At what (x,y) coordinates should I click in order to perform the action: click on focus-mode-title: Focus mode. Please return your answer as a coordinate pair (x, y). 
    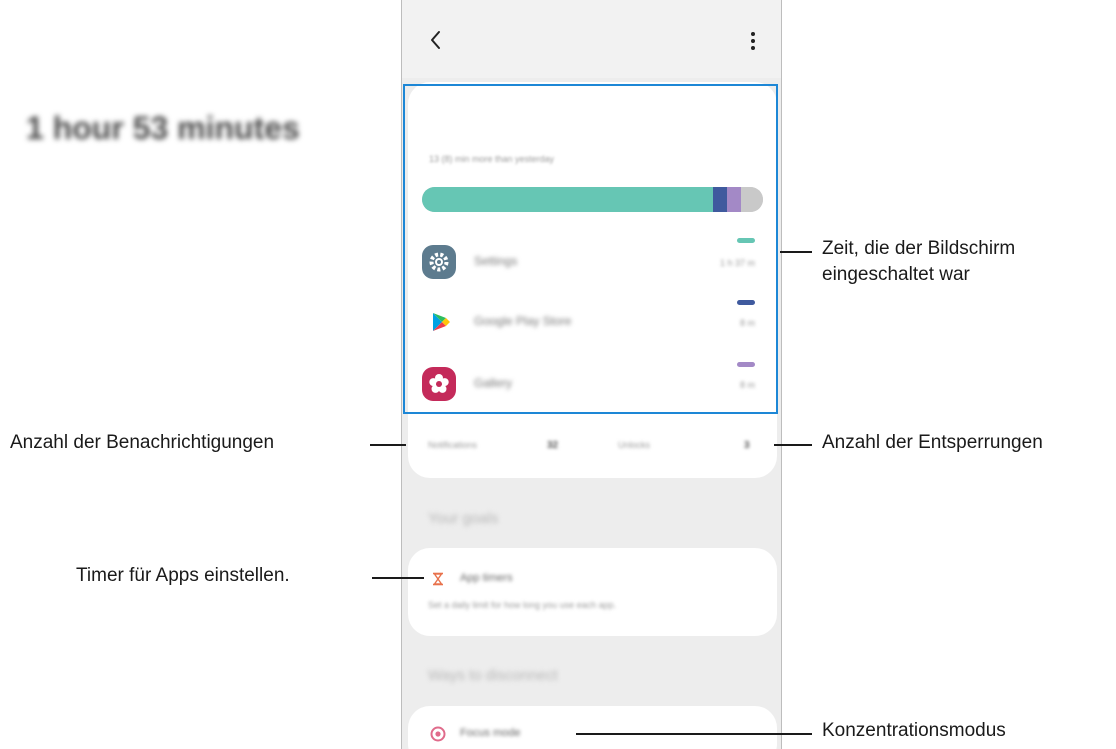
    Looking at the image, I should click on (490, 733).